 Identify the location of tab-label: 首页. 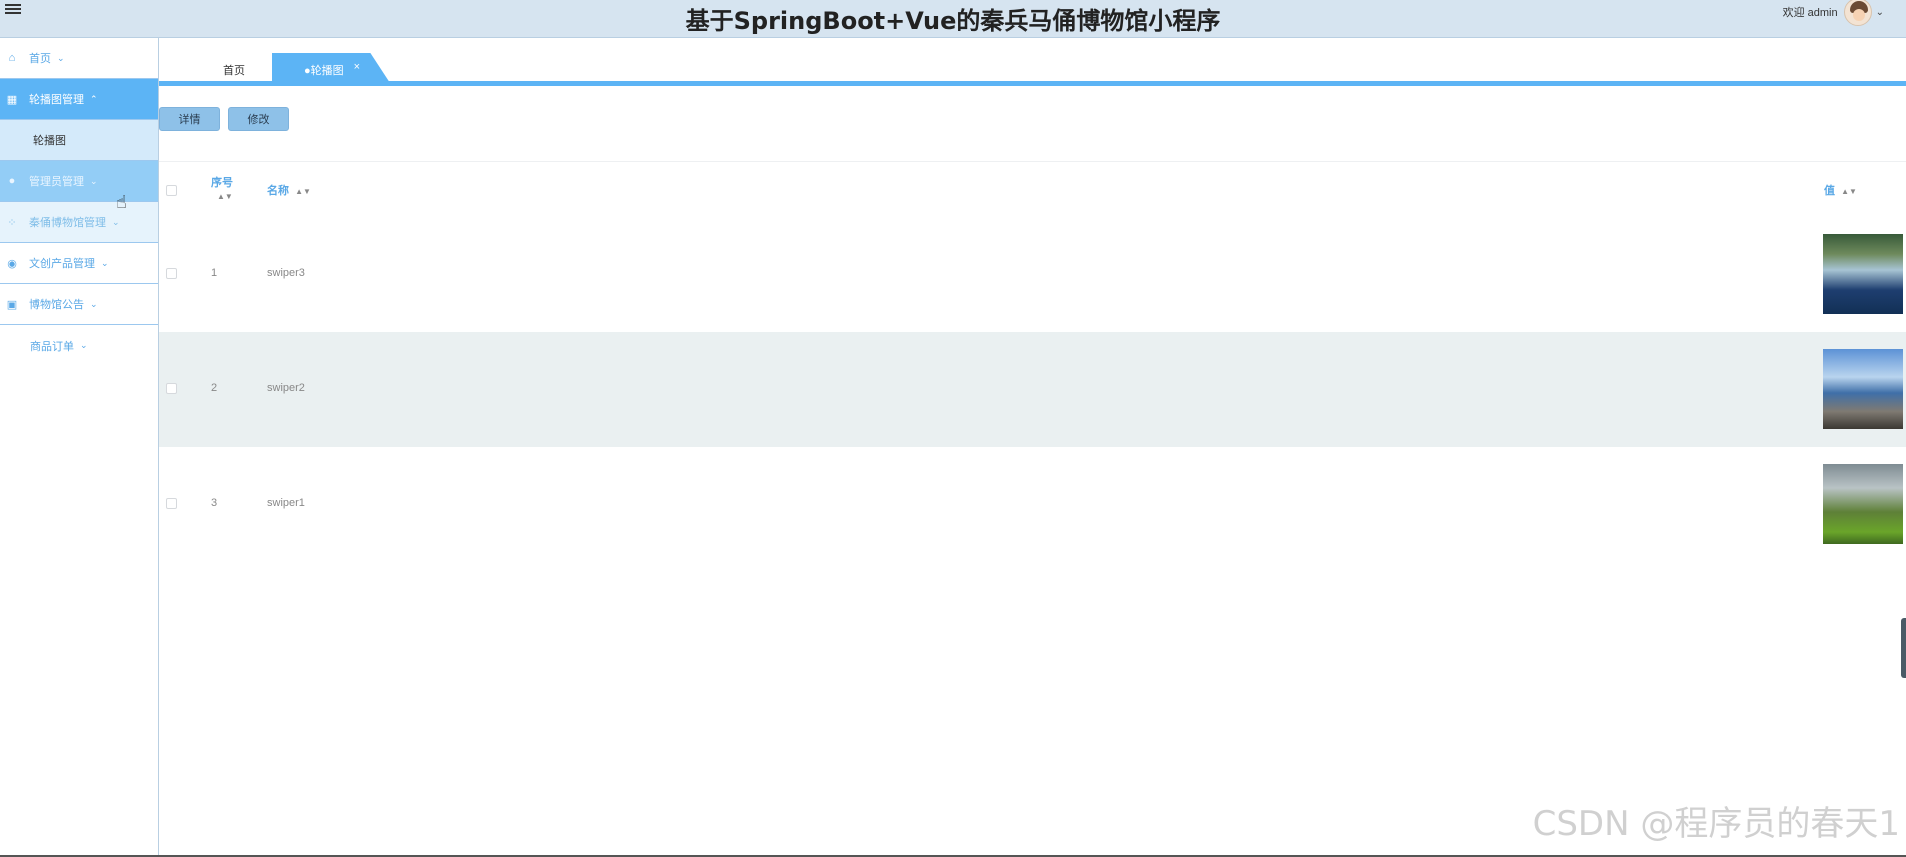
(234, 70).